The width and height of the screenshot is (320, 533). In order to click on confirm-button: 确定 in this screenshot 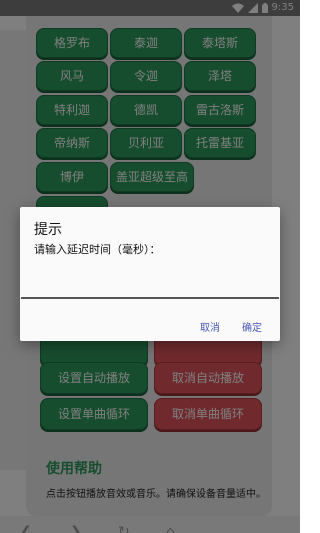, I will do `click(252, 326)`.